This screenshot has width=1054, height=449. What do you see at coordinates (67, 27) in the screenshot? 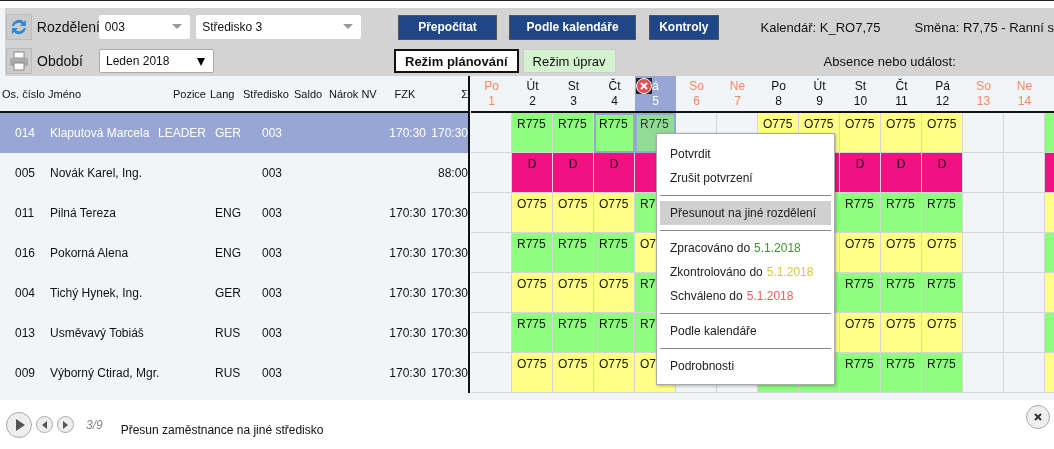
I see `division-label: Rozdělení` at bounding box center [67, 27].